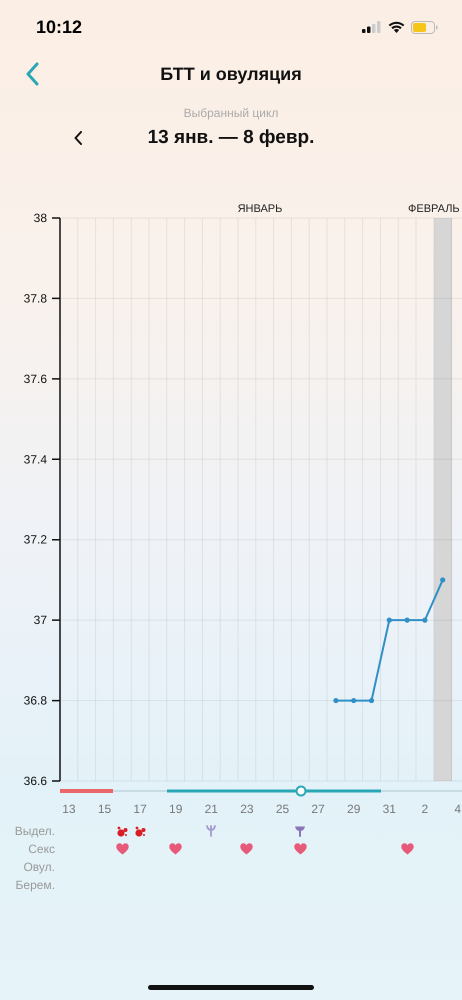  Describe the element at coordinates (318, 809) in the screenshot. I see `x-tick-label: 27` at that location.